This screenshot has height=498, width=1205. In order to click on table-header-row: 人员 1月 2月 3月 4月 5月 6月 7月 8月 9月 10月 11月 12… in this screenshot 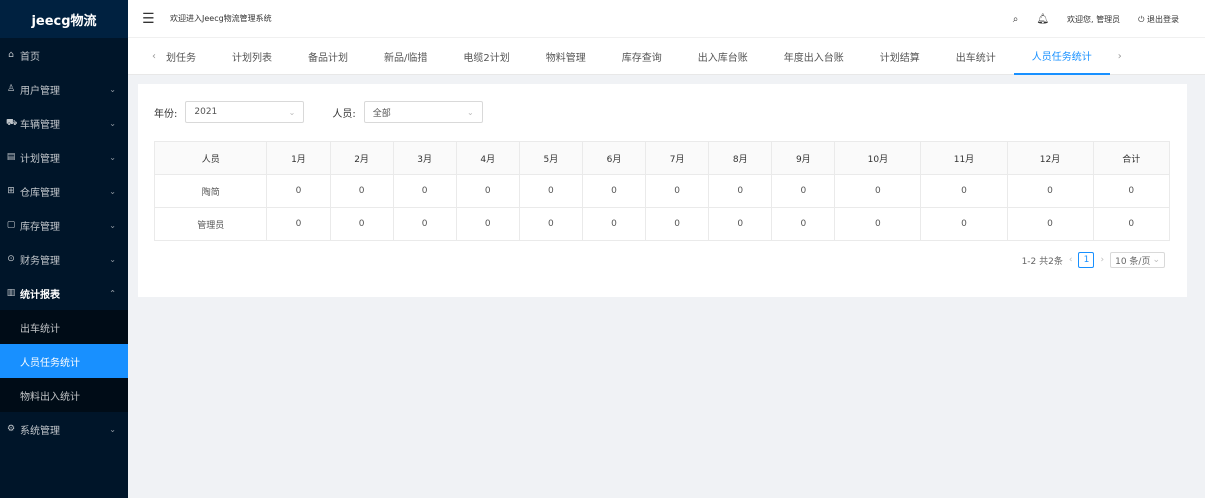, I will do `click(662, 158)`.